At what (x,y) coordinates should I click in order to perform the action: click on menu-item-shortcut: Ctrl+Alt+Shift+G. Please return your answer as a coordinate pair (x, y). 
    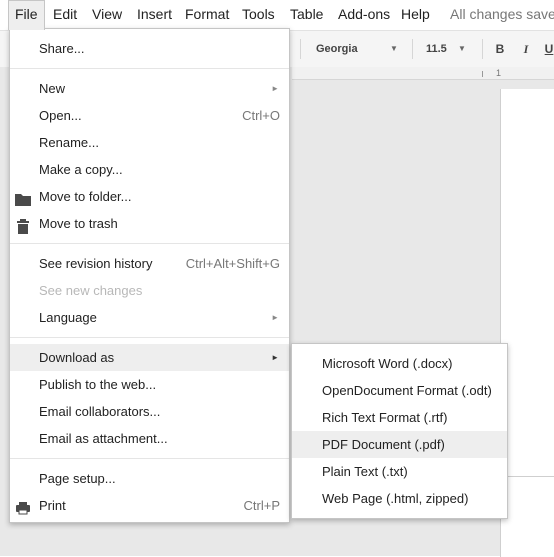
    Looking at the image, I should click on (232, 263).